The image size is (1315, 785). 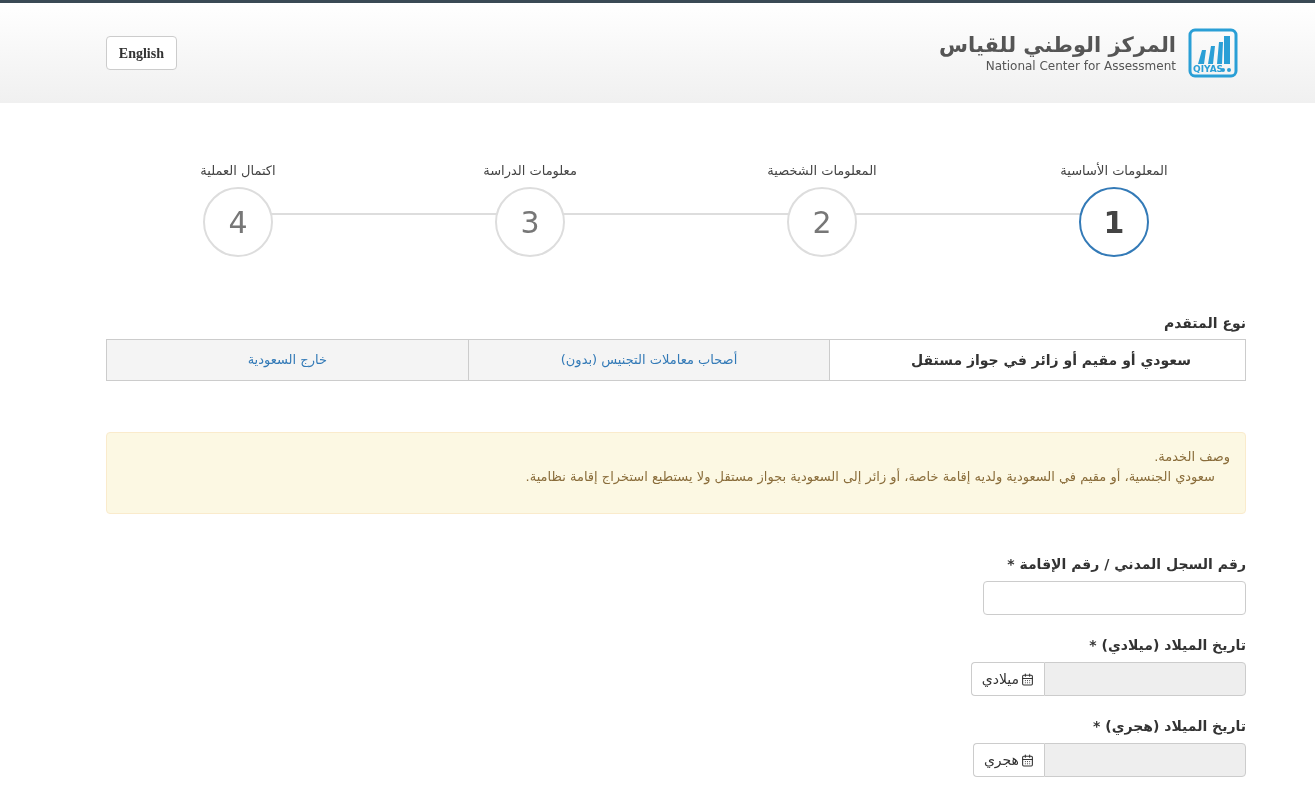 I want to click on alert-title: وصف الخدمة., so click(x=1191, y=457).